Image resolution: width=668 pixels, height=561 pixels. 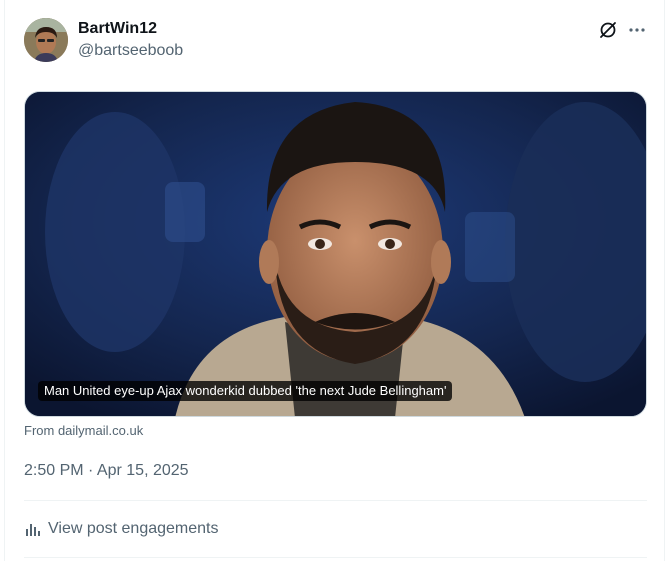 I want to click on view-engagements-label: View post engagements, so click(x=133, y=528).